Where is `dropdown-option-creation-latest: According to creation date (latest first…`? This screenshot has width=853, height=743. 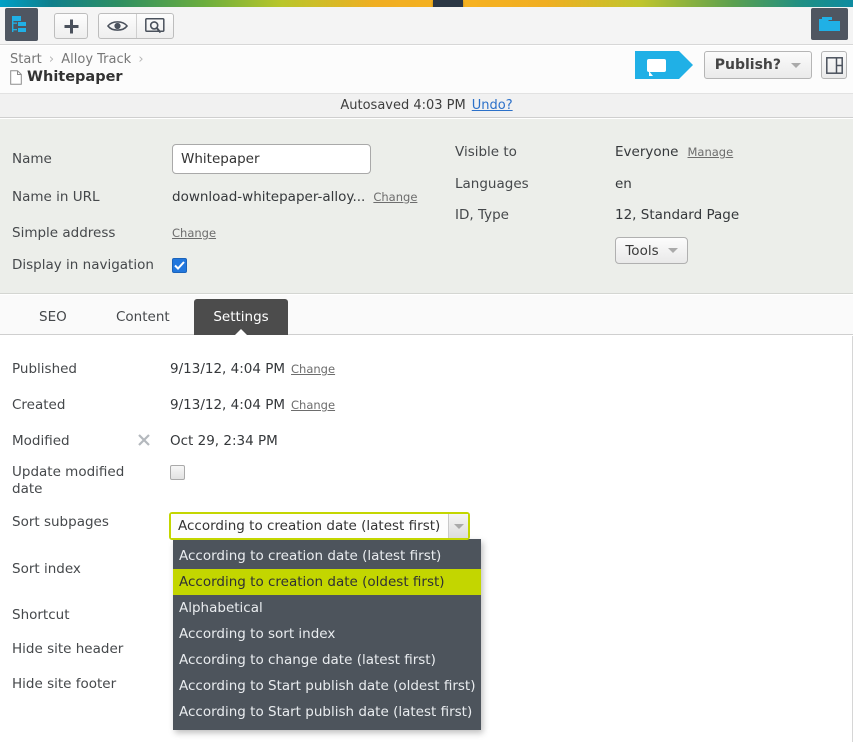
dropdown-option-creation-latest: According to creation date (latest first… is located at coordinates (327, 556).